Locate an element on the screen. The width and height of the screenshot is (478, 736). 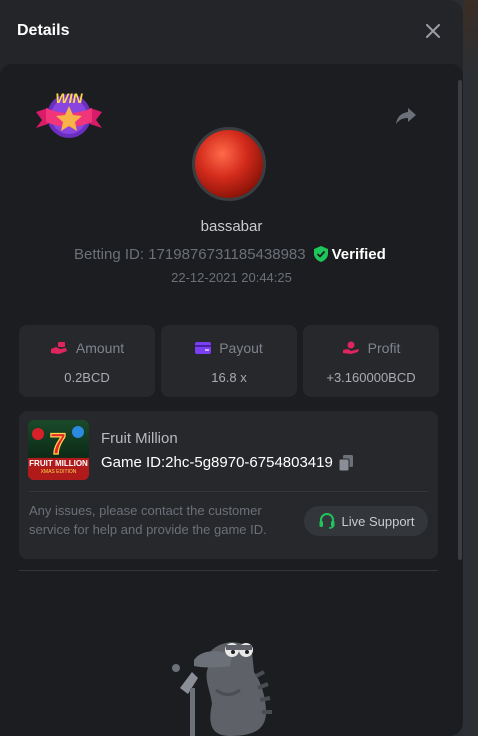
bet-hand-icon is located at coordinates (58, 348).